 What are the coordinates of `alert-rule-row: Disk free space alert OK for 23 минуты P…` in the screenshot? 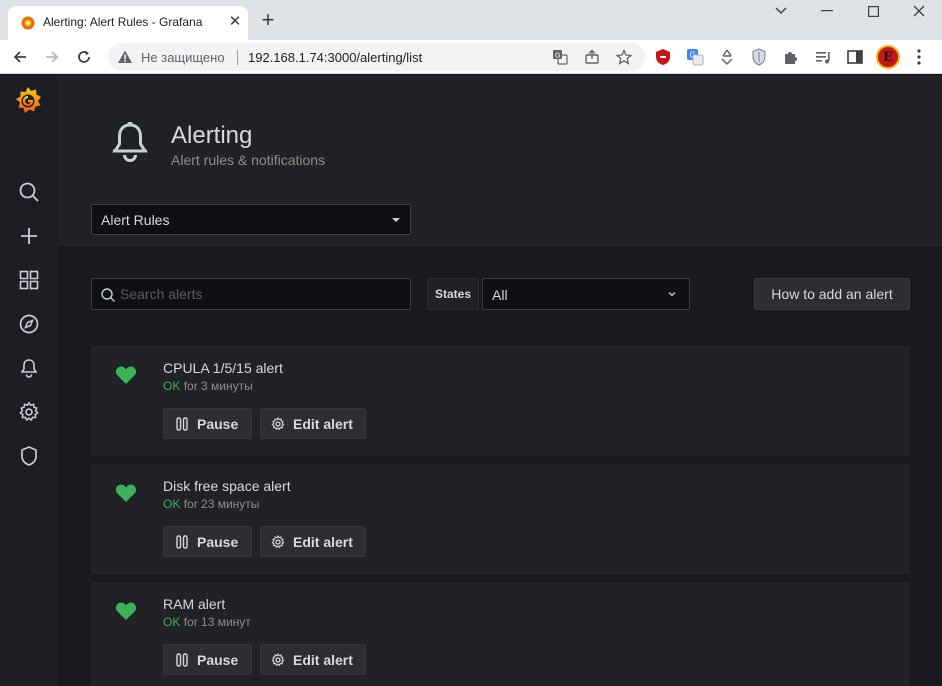 It's located at (500, 519).